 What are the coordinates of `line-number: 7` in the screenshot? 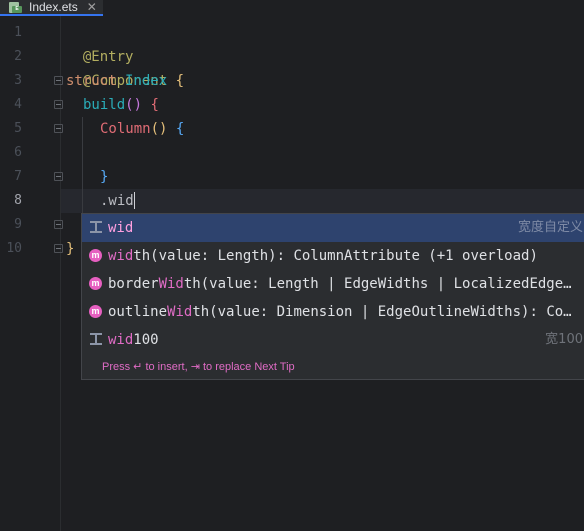 It's located at (18, 176).